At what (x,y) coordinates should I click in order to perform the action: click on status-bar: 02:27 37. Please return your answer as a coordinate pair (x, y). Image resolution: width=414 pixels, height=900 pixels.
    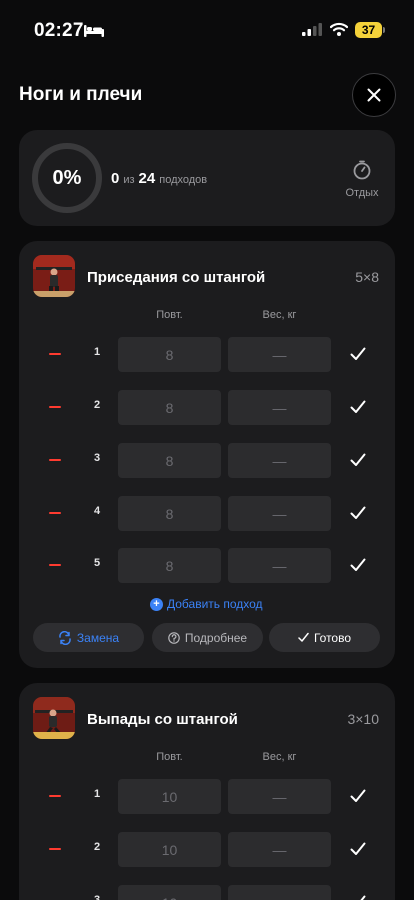
    Looking at the image, I should click on (207, 28).